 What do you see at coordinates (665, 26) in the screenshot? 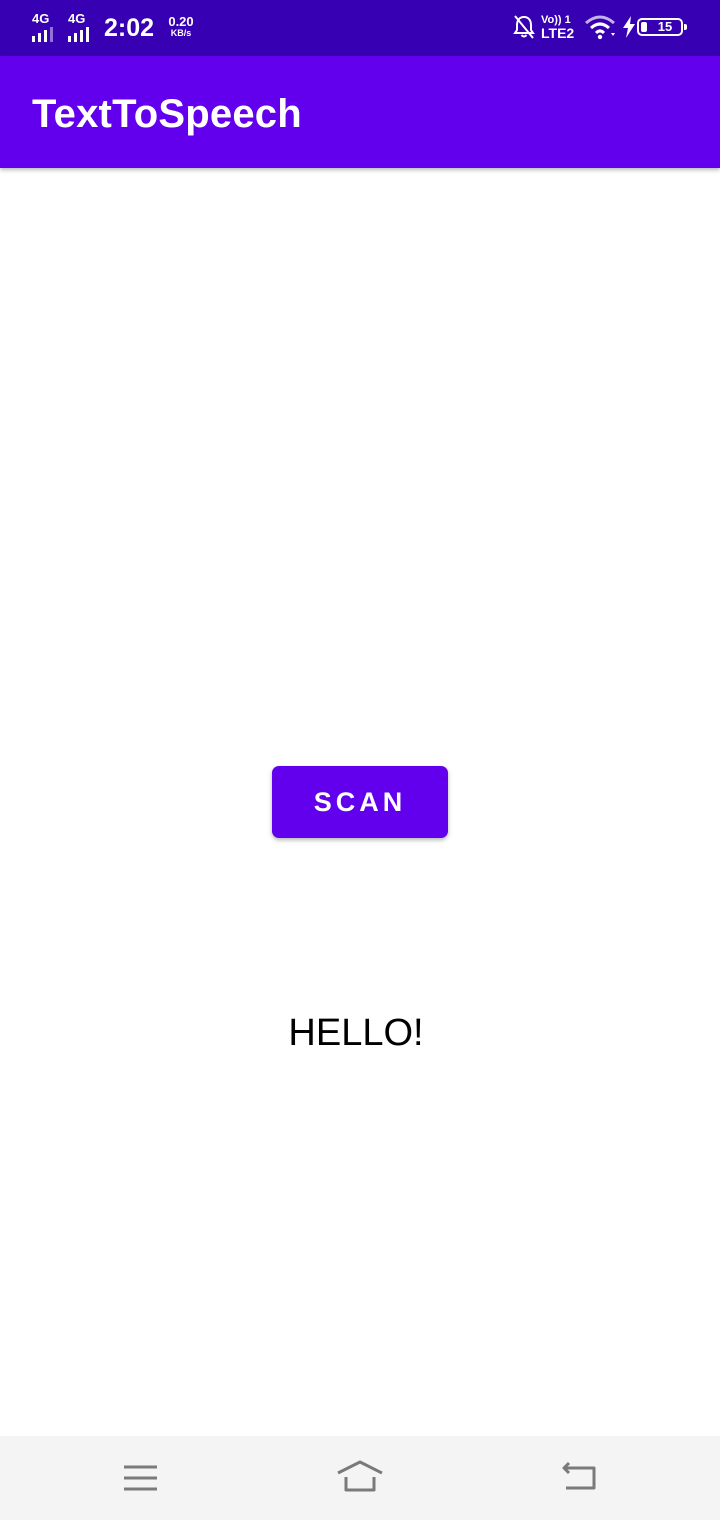
I see `battery-level: 15` at bounding box center [665, 26].